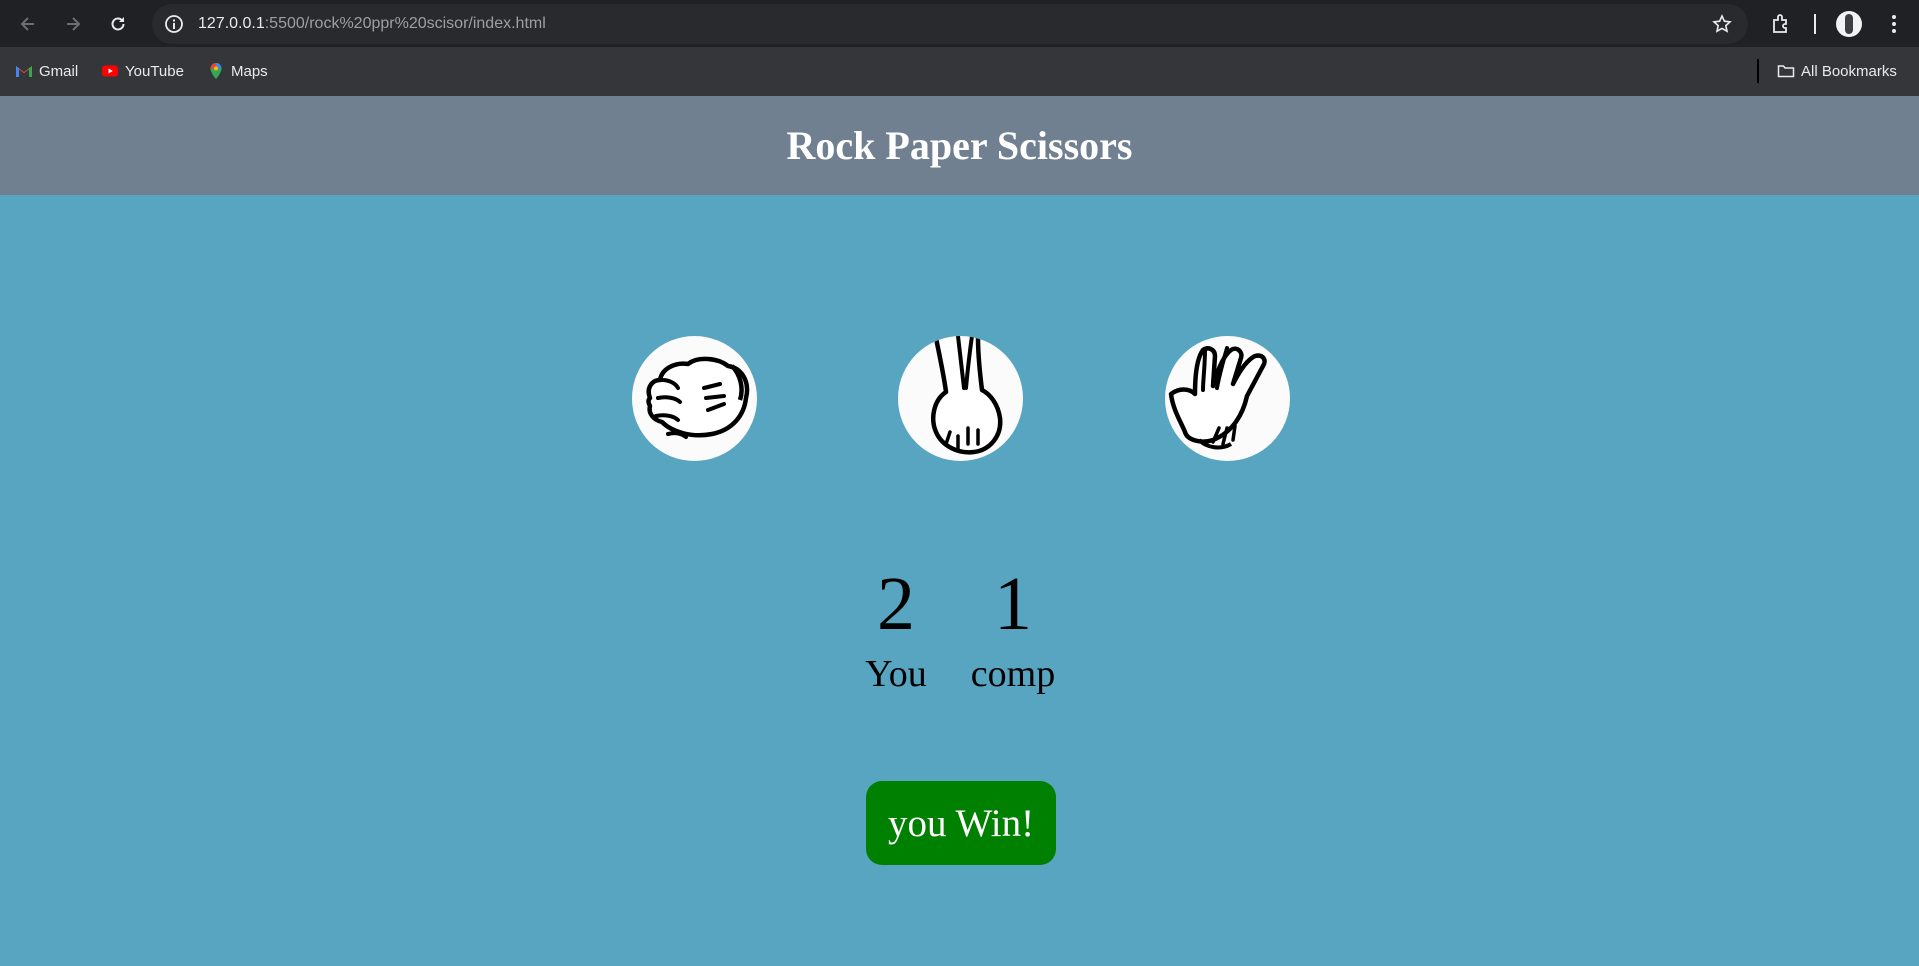 The image size is (1919, 966). Describe the element at coordinates (174, 24) in the screenshot. I see `site-info-icon` at that location.